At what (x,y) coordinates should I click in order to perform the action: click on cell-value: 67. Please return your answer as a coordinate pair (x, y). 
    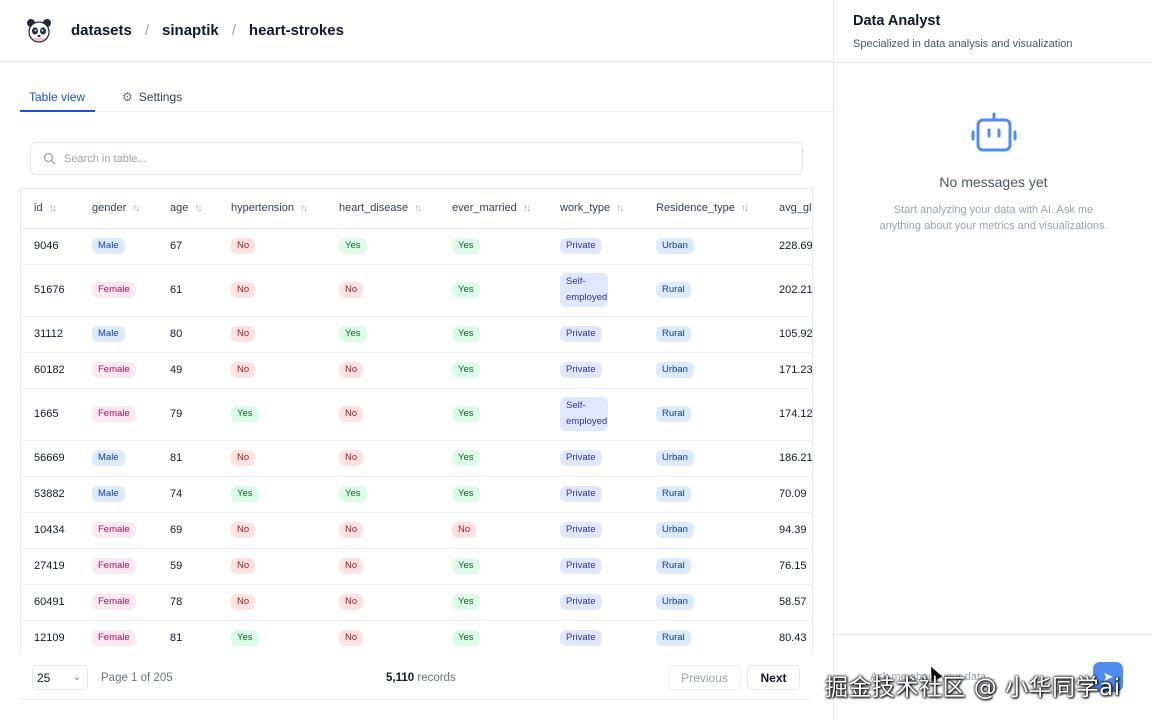
    Looking at the image, I should click on (176, 246).